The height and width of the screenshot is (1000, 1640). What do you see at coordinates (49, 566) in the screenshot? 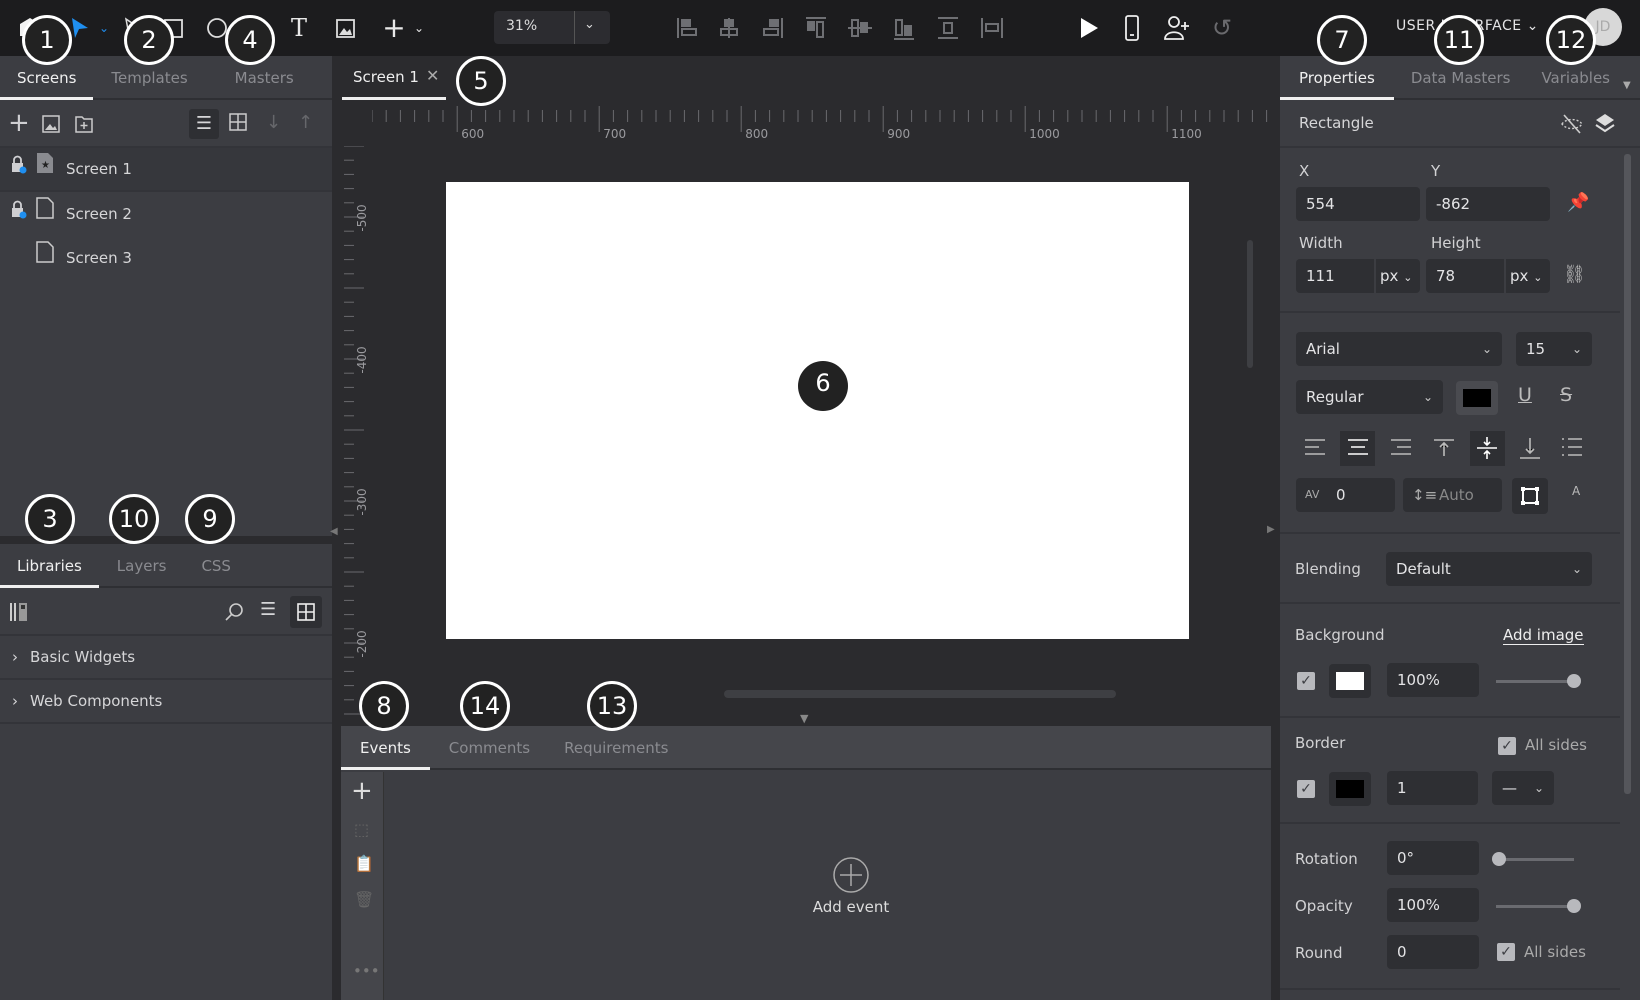
I see `tab-libraries: Libraries` at bounding box center [49, 566].